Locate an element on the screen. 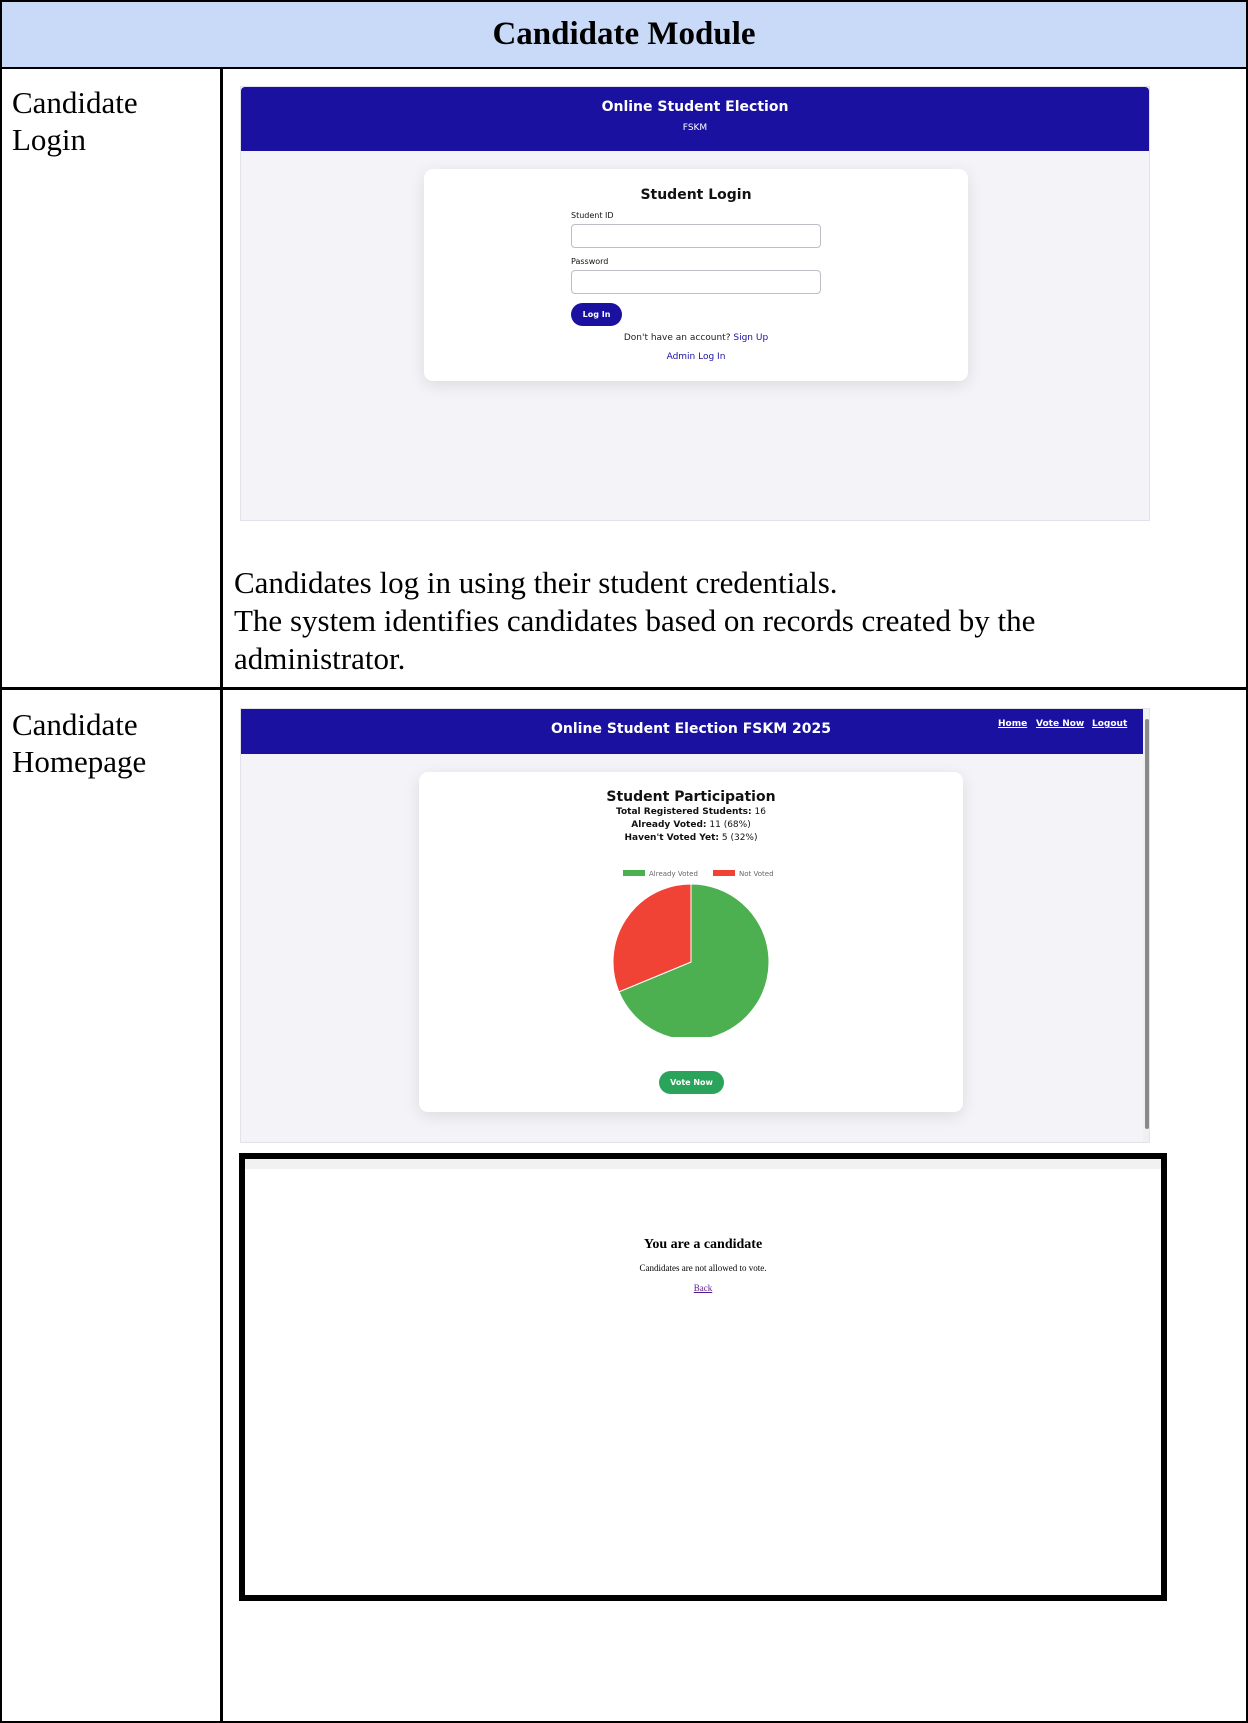 This screenshot has height=1723, width=1248. stat-value: 16 is located at coordinates (760, 812).